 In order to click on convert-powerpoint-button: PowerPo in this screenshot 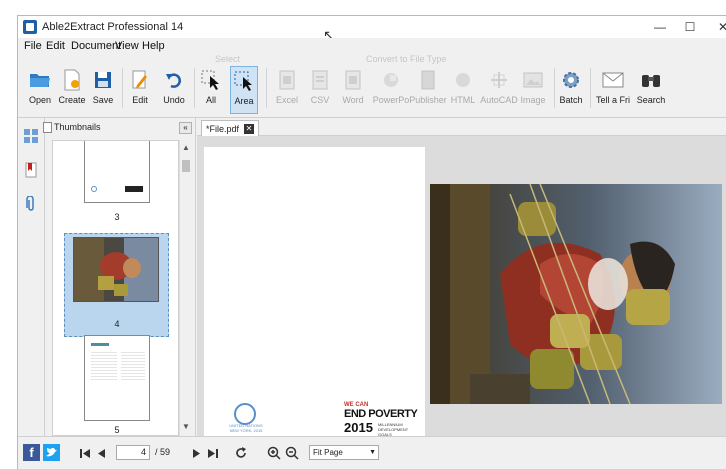, I will do `click(391, 90)`.